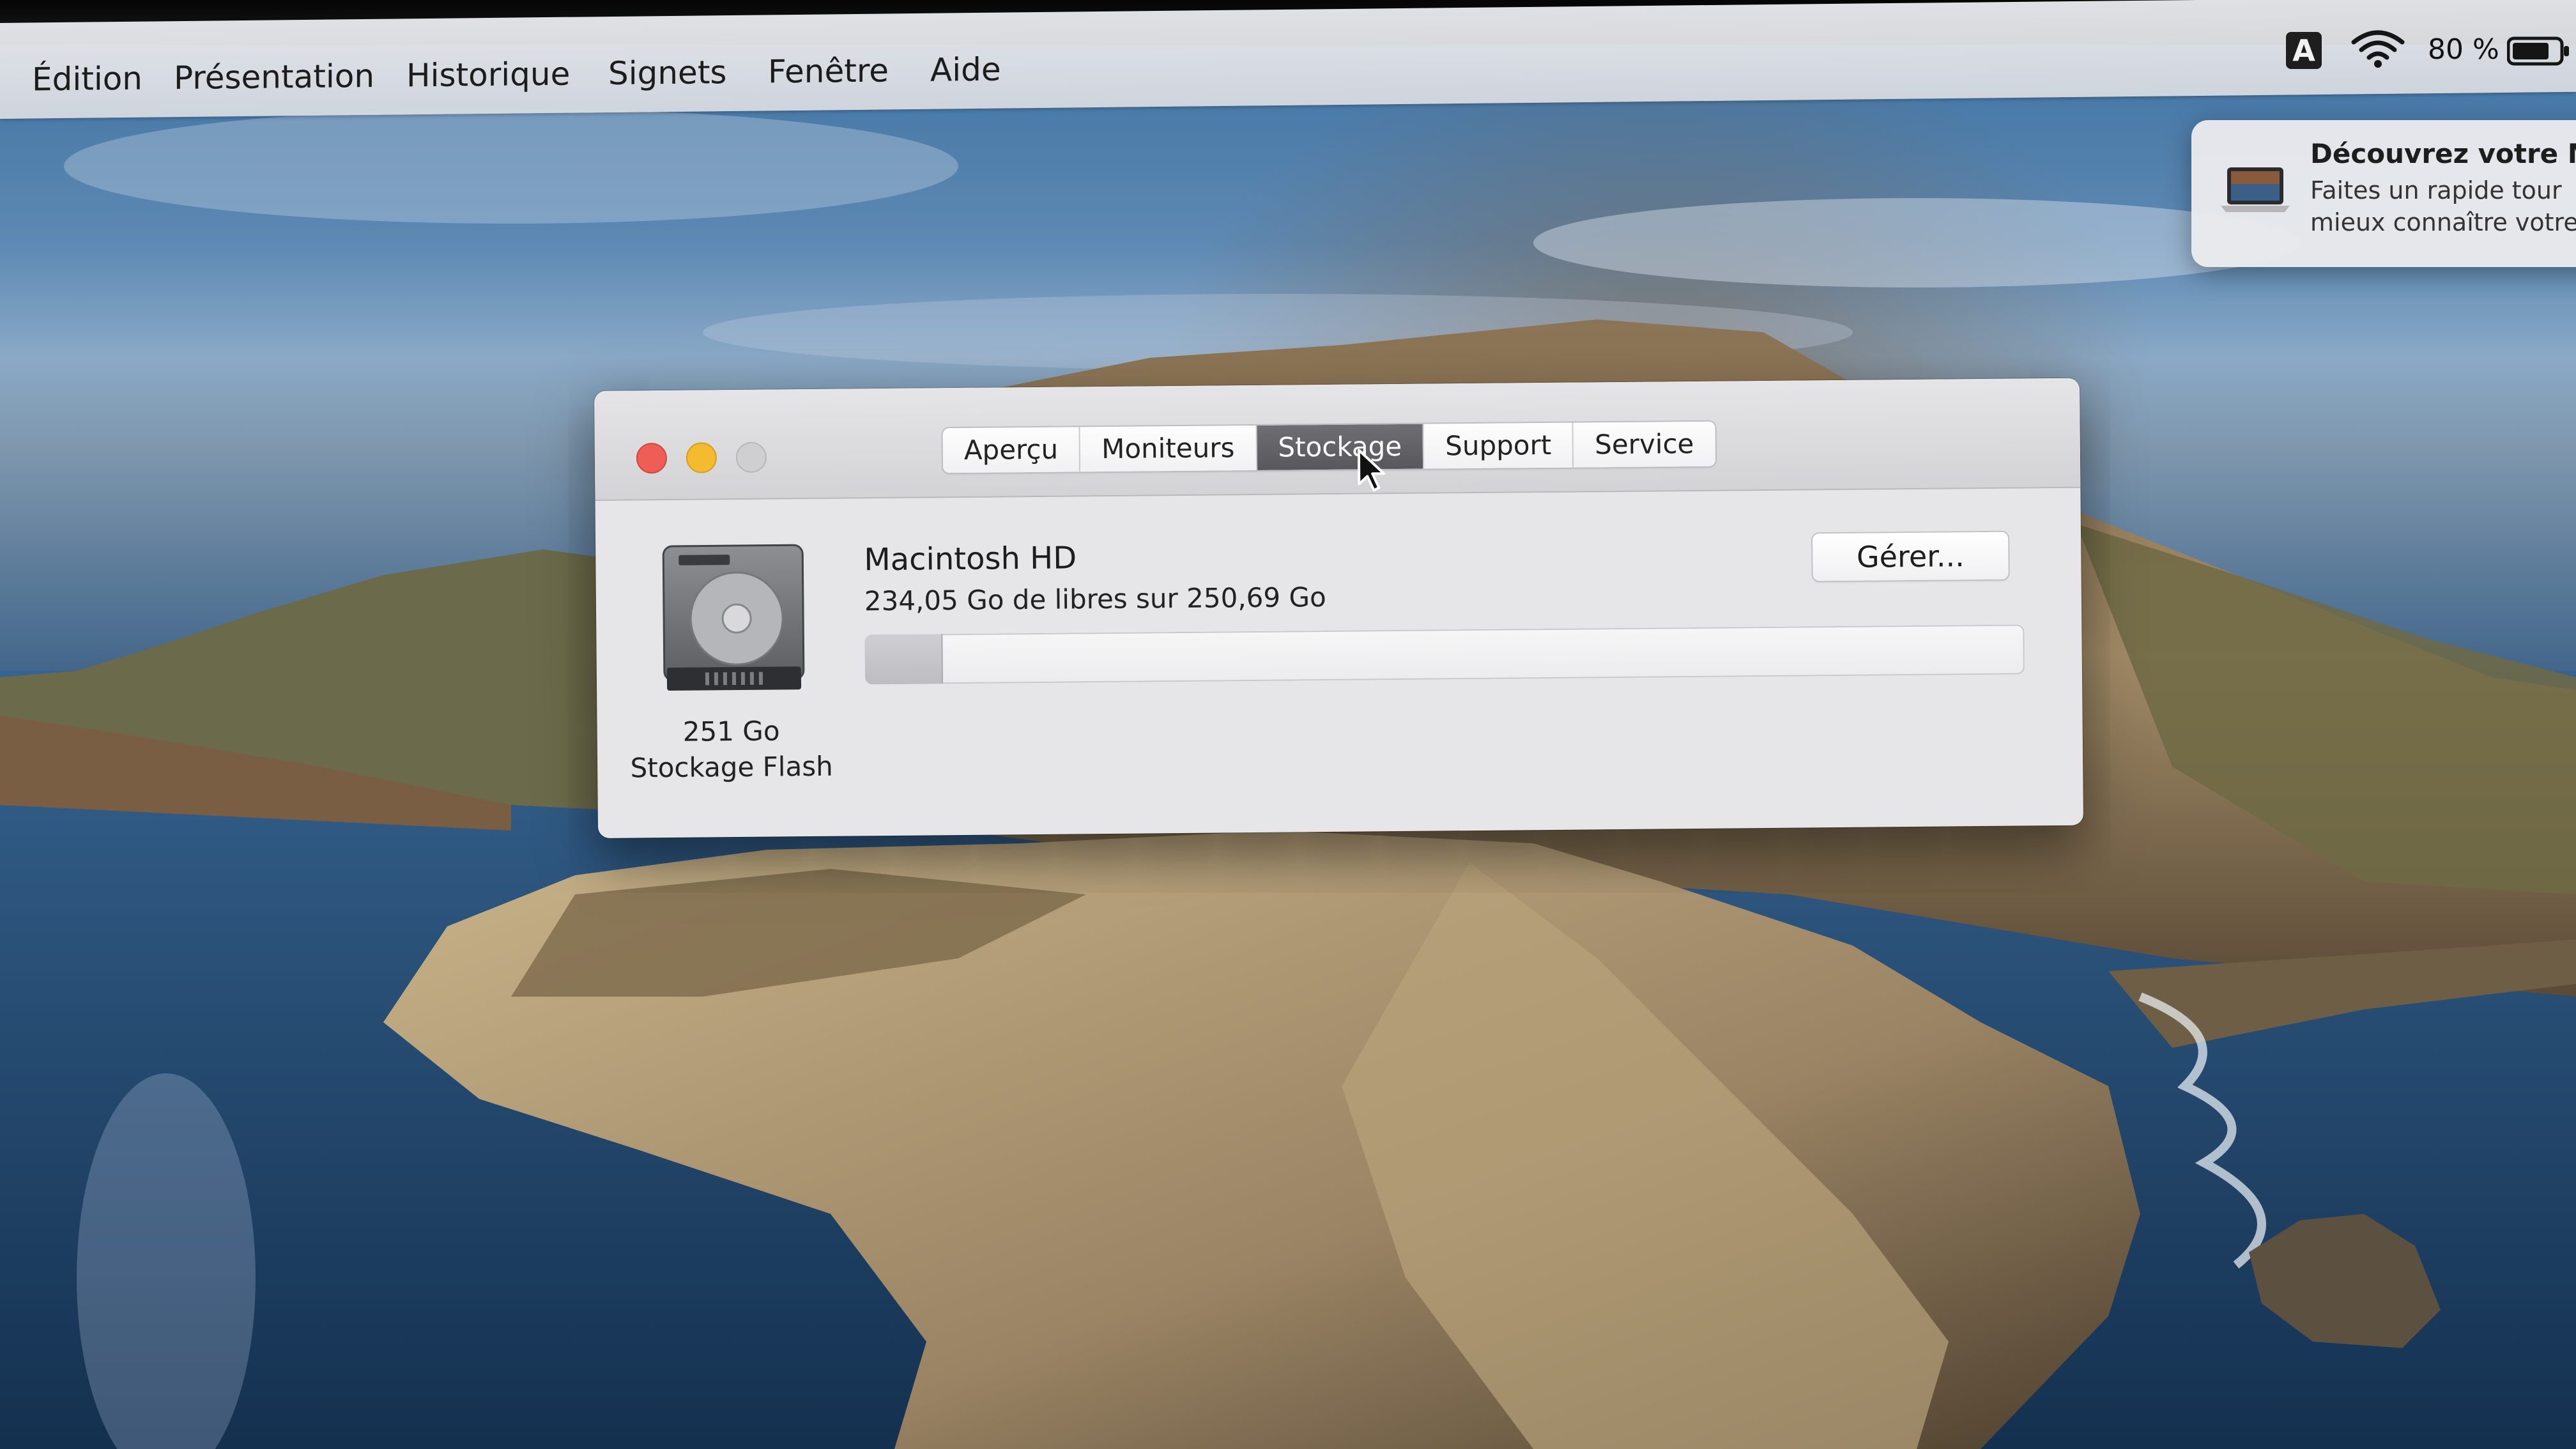 The image size is (2576, 1449). Describe the element at coordinates (2443, 153) in the screenshot. I see `notification-title: Découvrez votre Ma` at that location.